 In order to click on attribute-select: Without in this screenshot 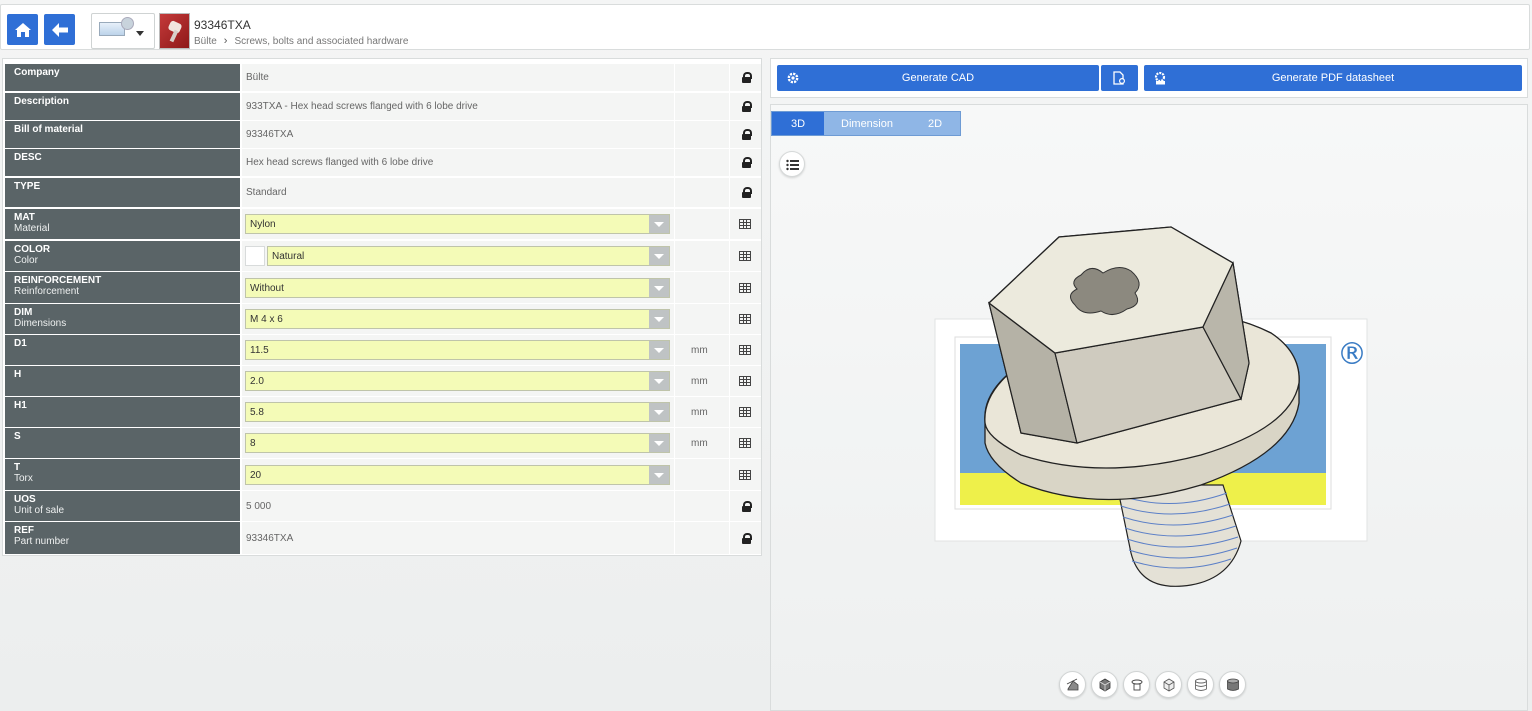, I will do `click(457, 288)`.